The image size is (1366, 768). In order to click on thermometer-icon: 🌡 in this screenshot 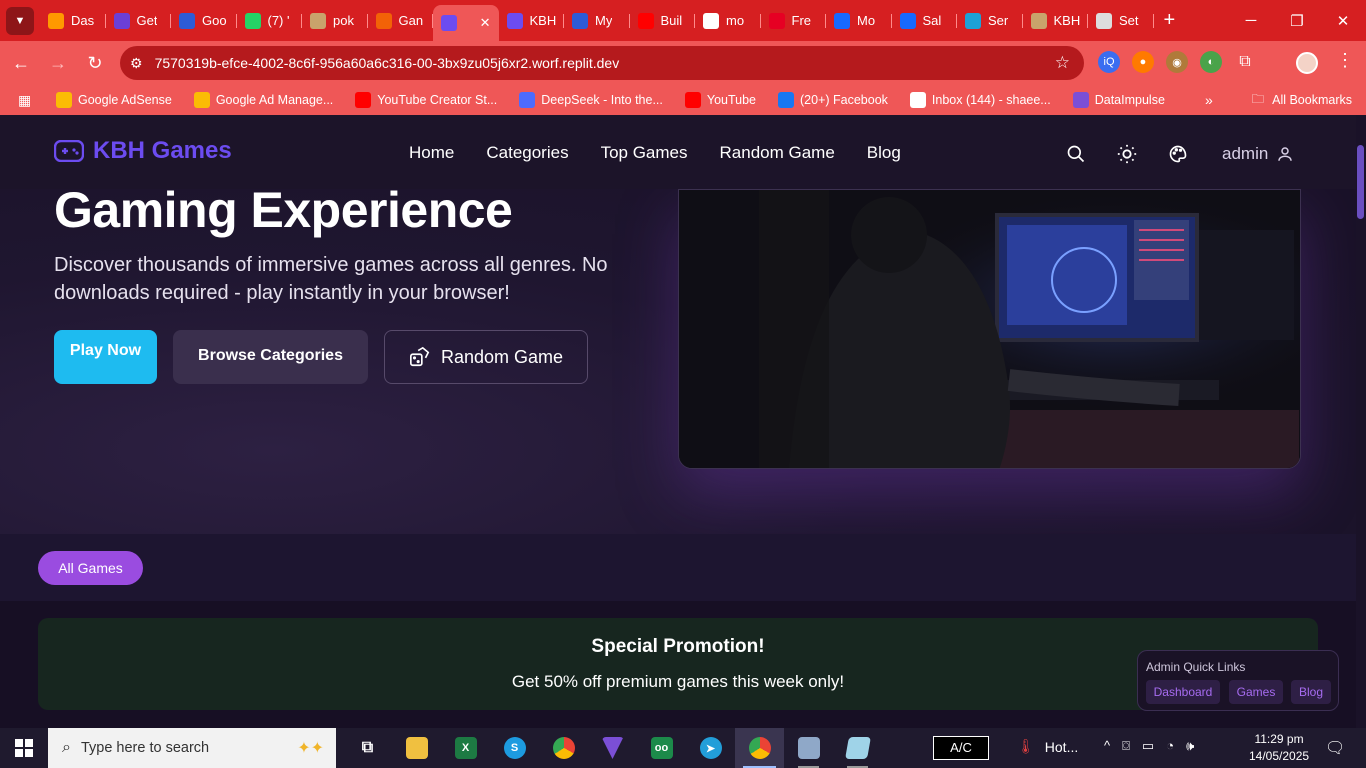, I will do `click(1026, 746)`.